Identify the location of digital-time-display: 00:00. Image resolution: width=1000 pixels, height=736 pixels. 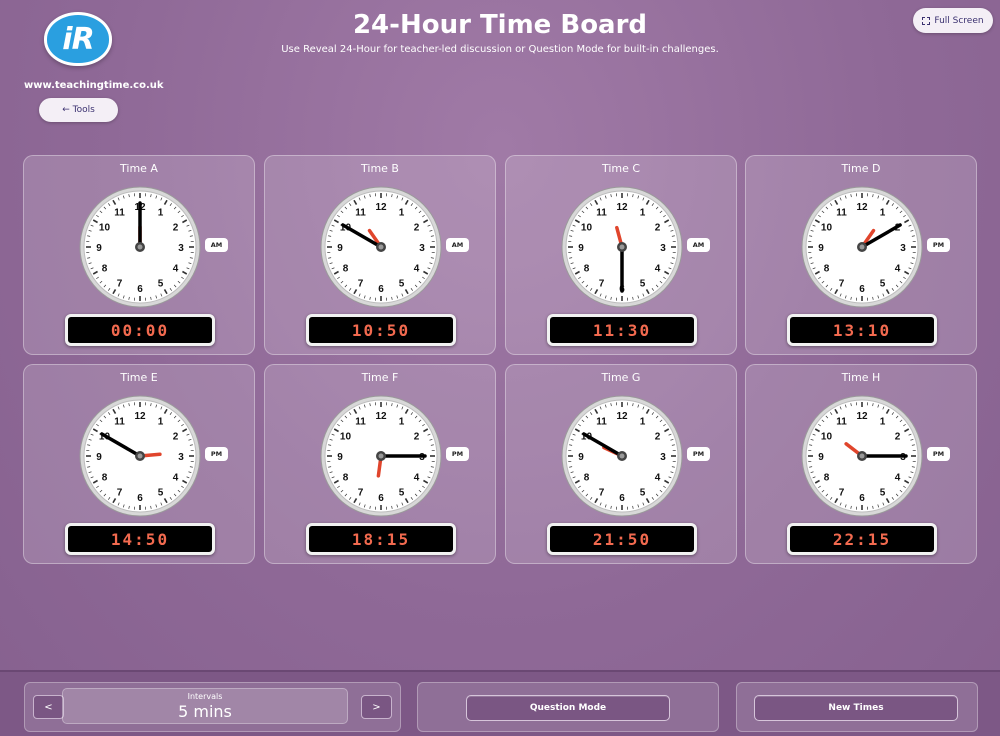
(140, 330).